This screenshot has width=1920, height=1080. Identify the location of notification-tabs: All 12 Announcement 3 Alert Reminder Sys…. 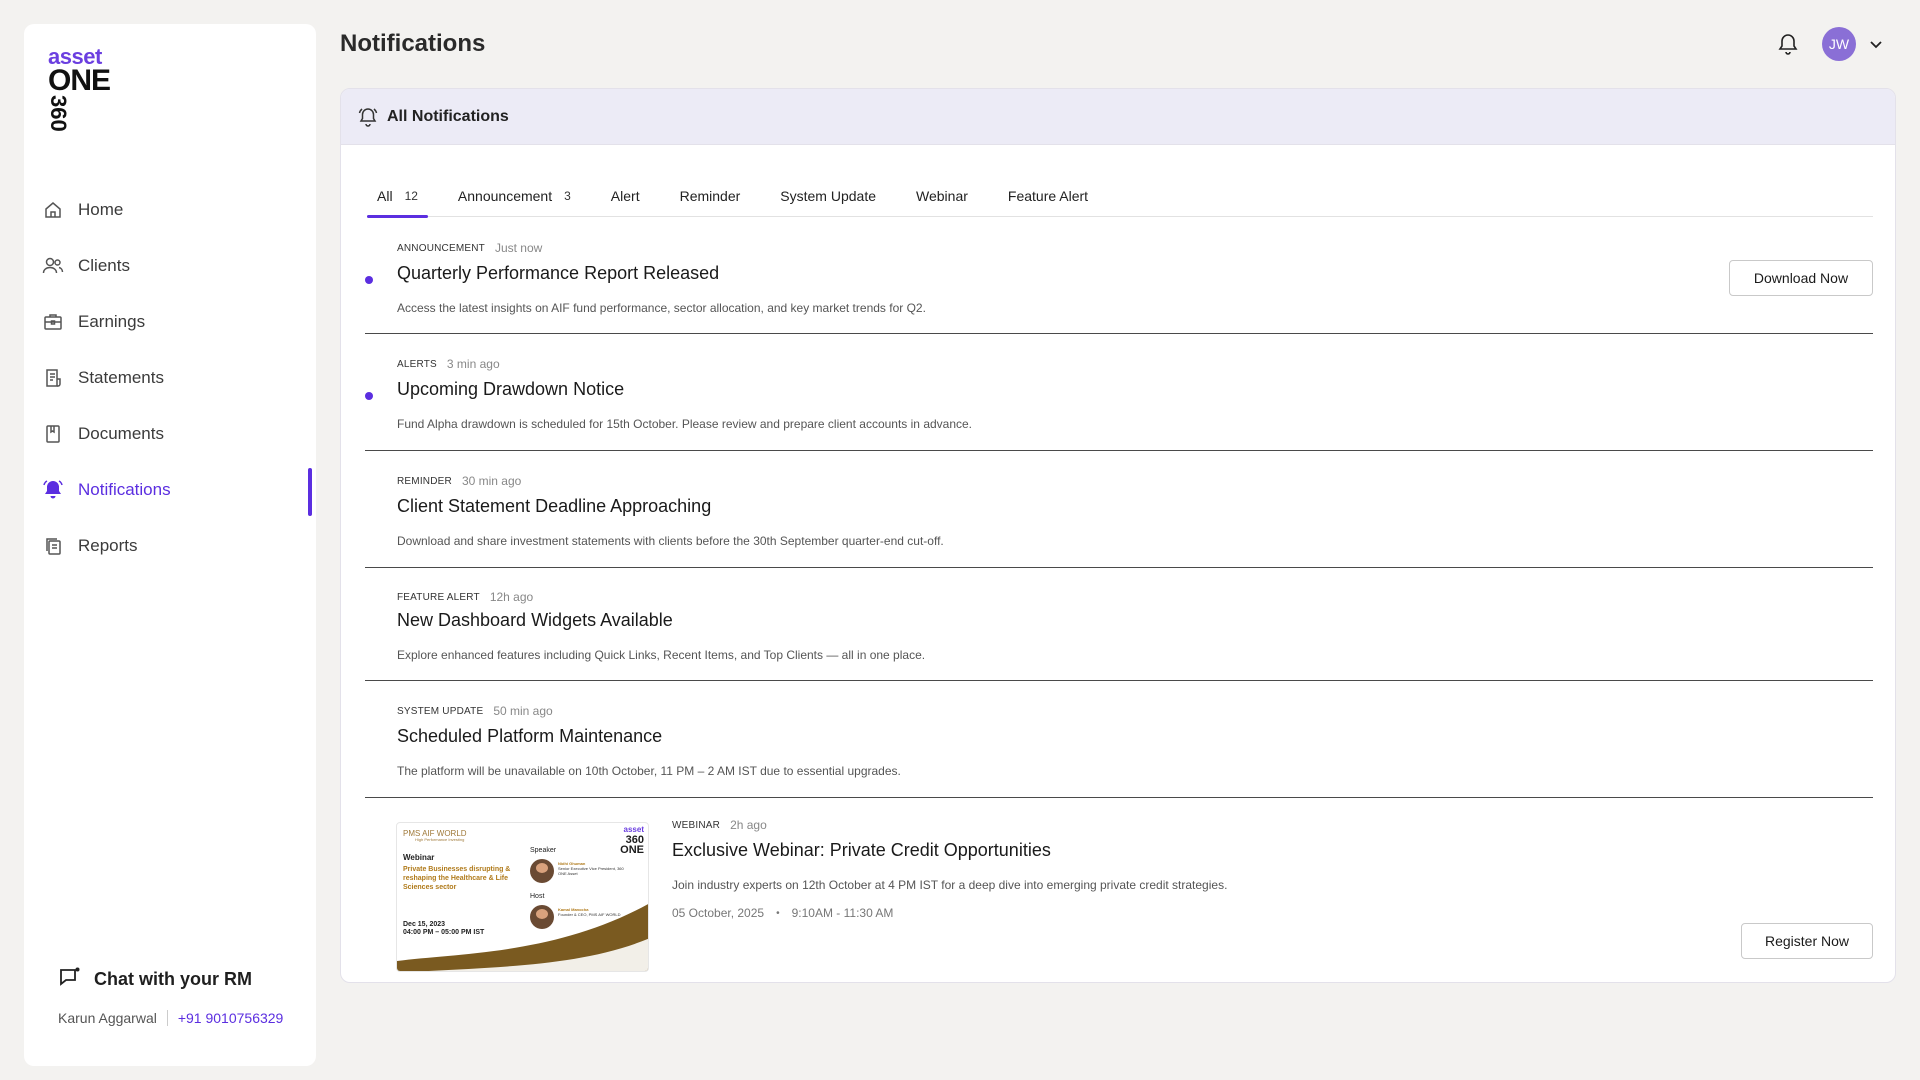
(1120, 196).